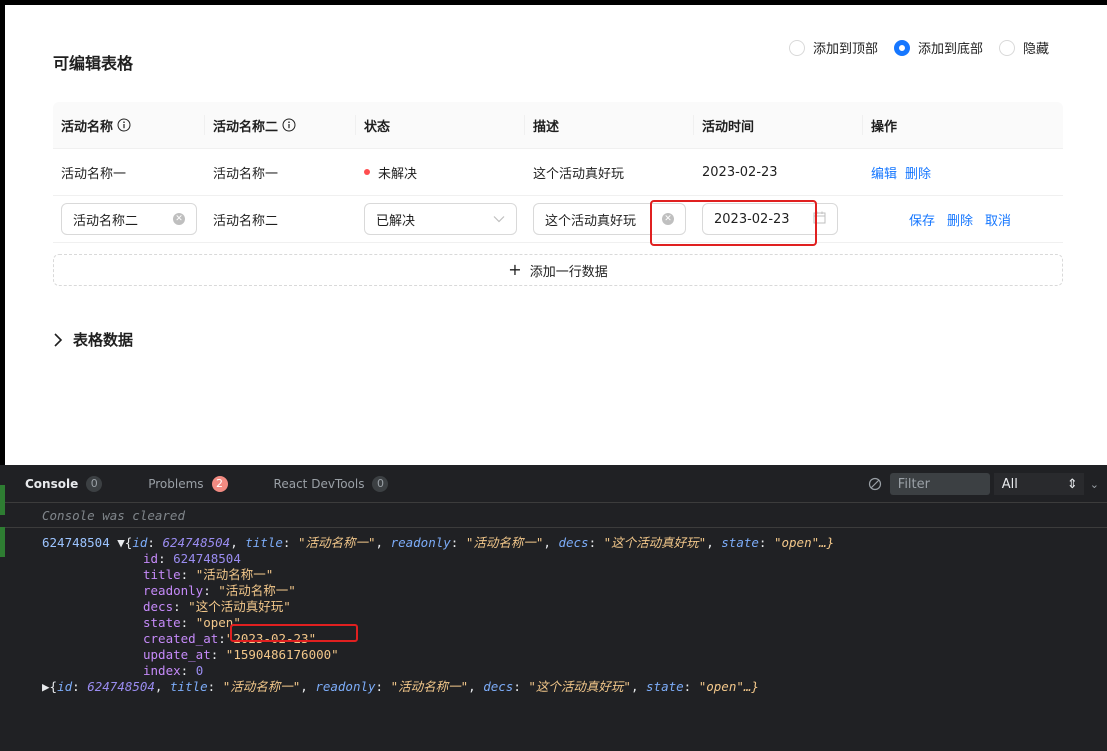 The image size is (1107, 751). Describe the element at coordinates (181, 638) in the screenshot. I see `prop-key: created_at` at that location.